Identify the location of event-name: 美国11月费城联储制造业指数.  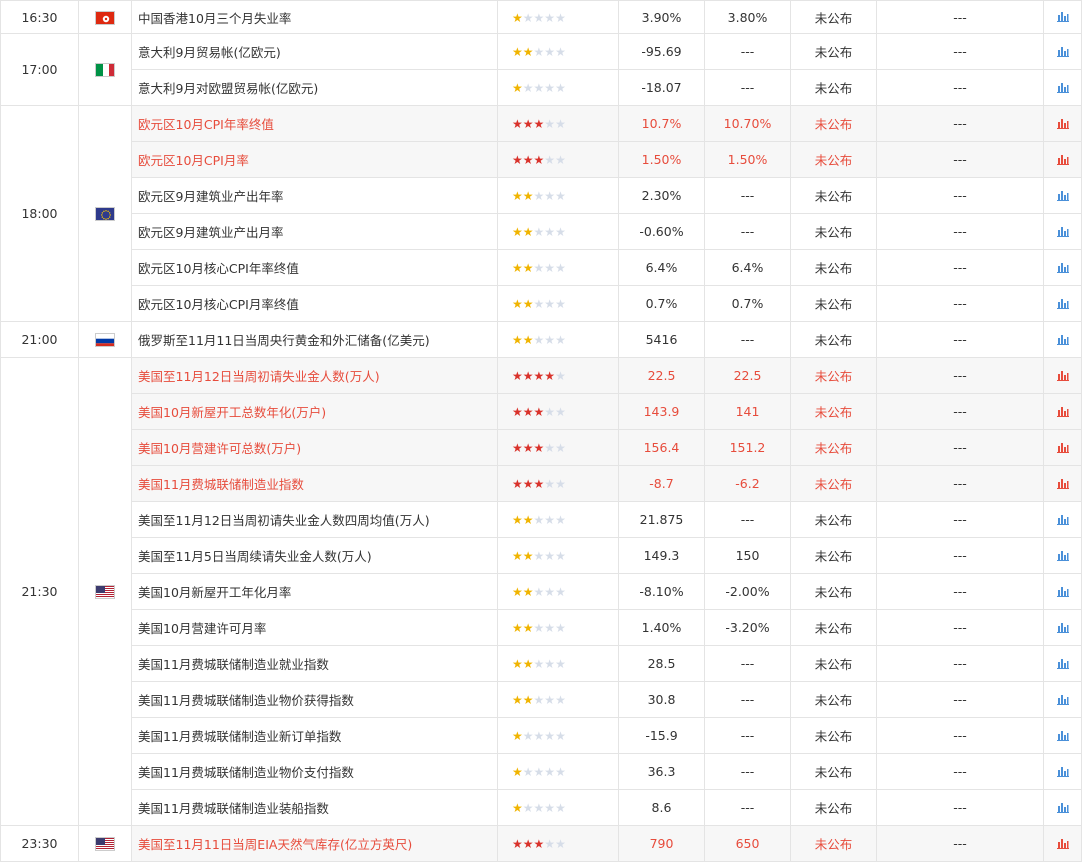
(314, 483).